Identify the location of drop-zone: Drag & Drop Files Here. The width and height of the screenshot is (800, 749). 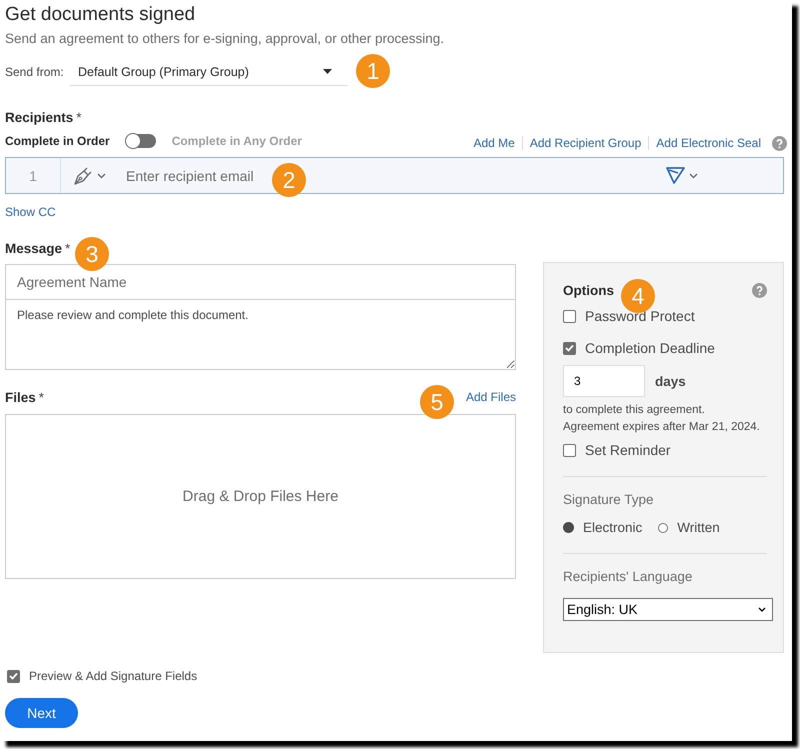
(260, 496).